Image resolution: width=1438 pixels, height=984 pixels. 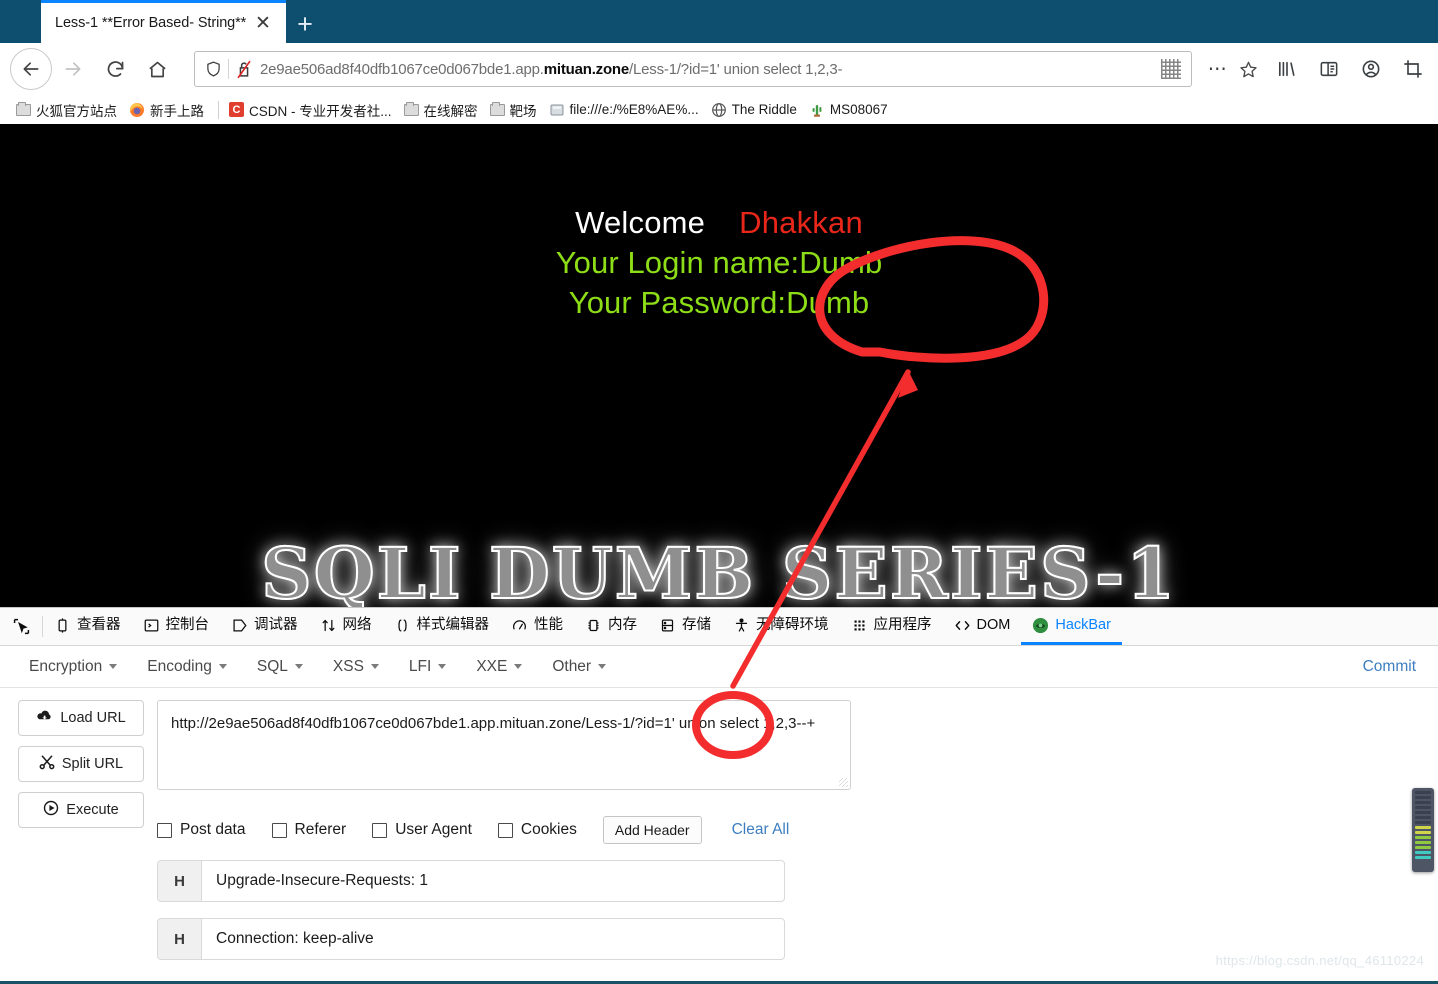 I want to click on qr-code-icon, so click(x=1171, y=69).